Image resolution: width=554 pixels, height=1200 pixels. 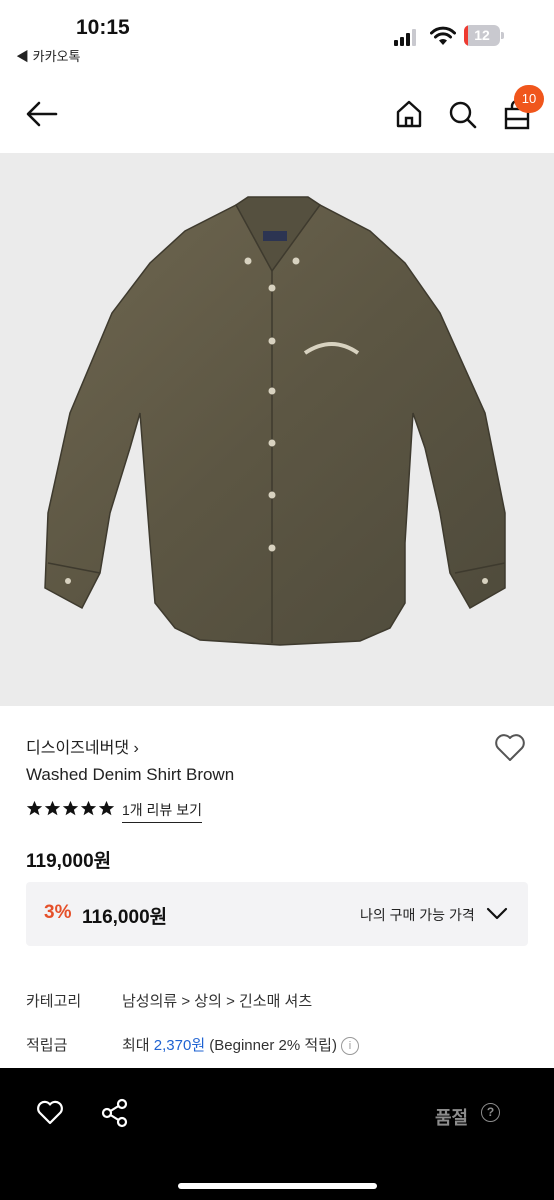 I want to click on brand-link: 디스이즈네버댓 ›, so click(x=82, y=746).